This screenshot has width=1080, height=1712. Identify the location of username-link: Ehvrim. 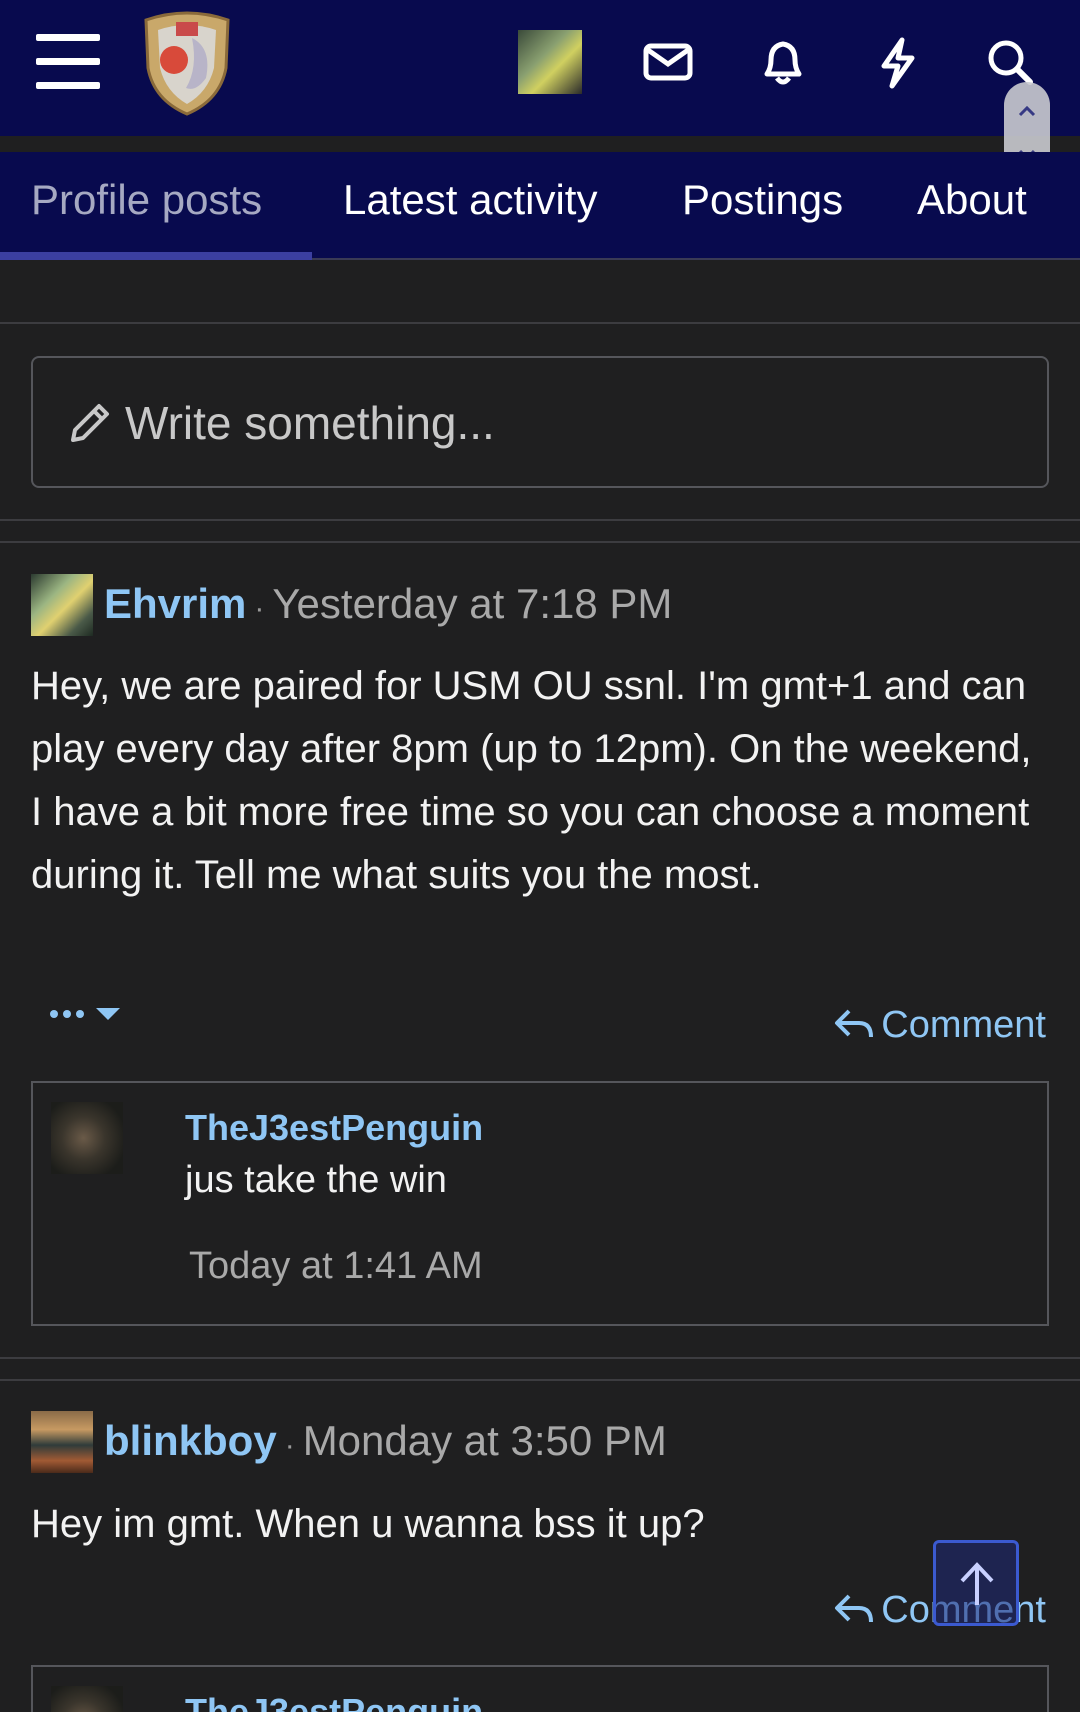
(175, 603).